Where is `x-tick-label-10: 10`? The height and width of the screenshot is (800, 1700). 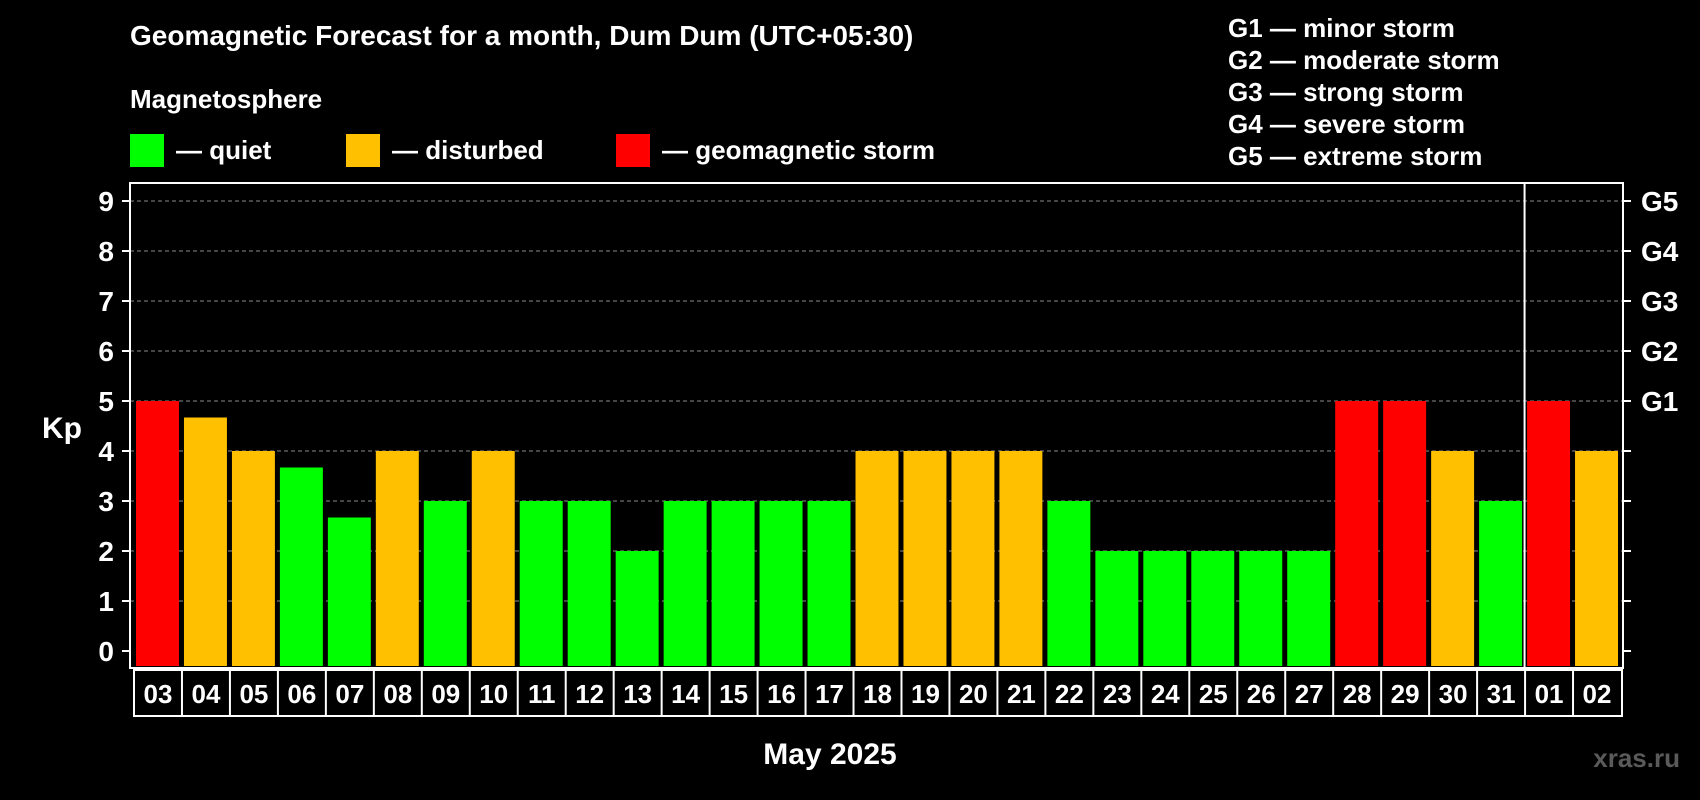 x-tick-label-10: 10 is located at coordinates (493, 694).